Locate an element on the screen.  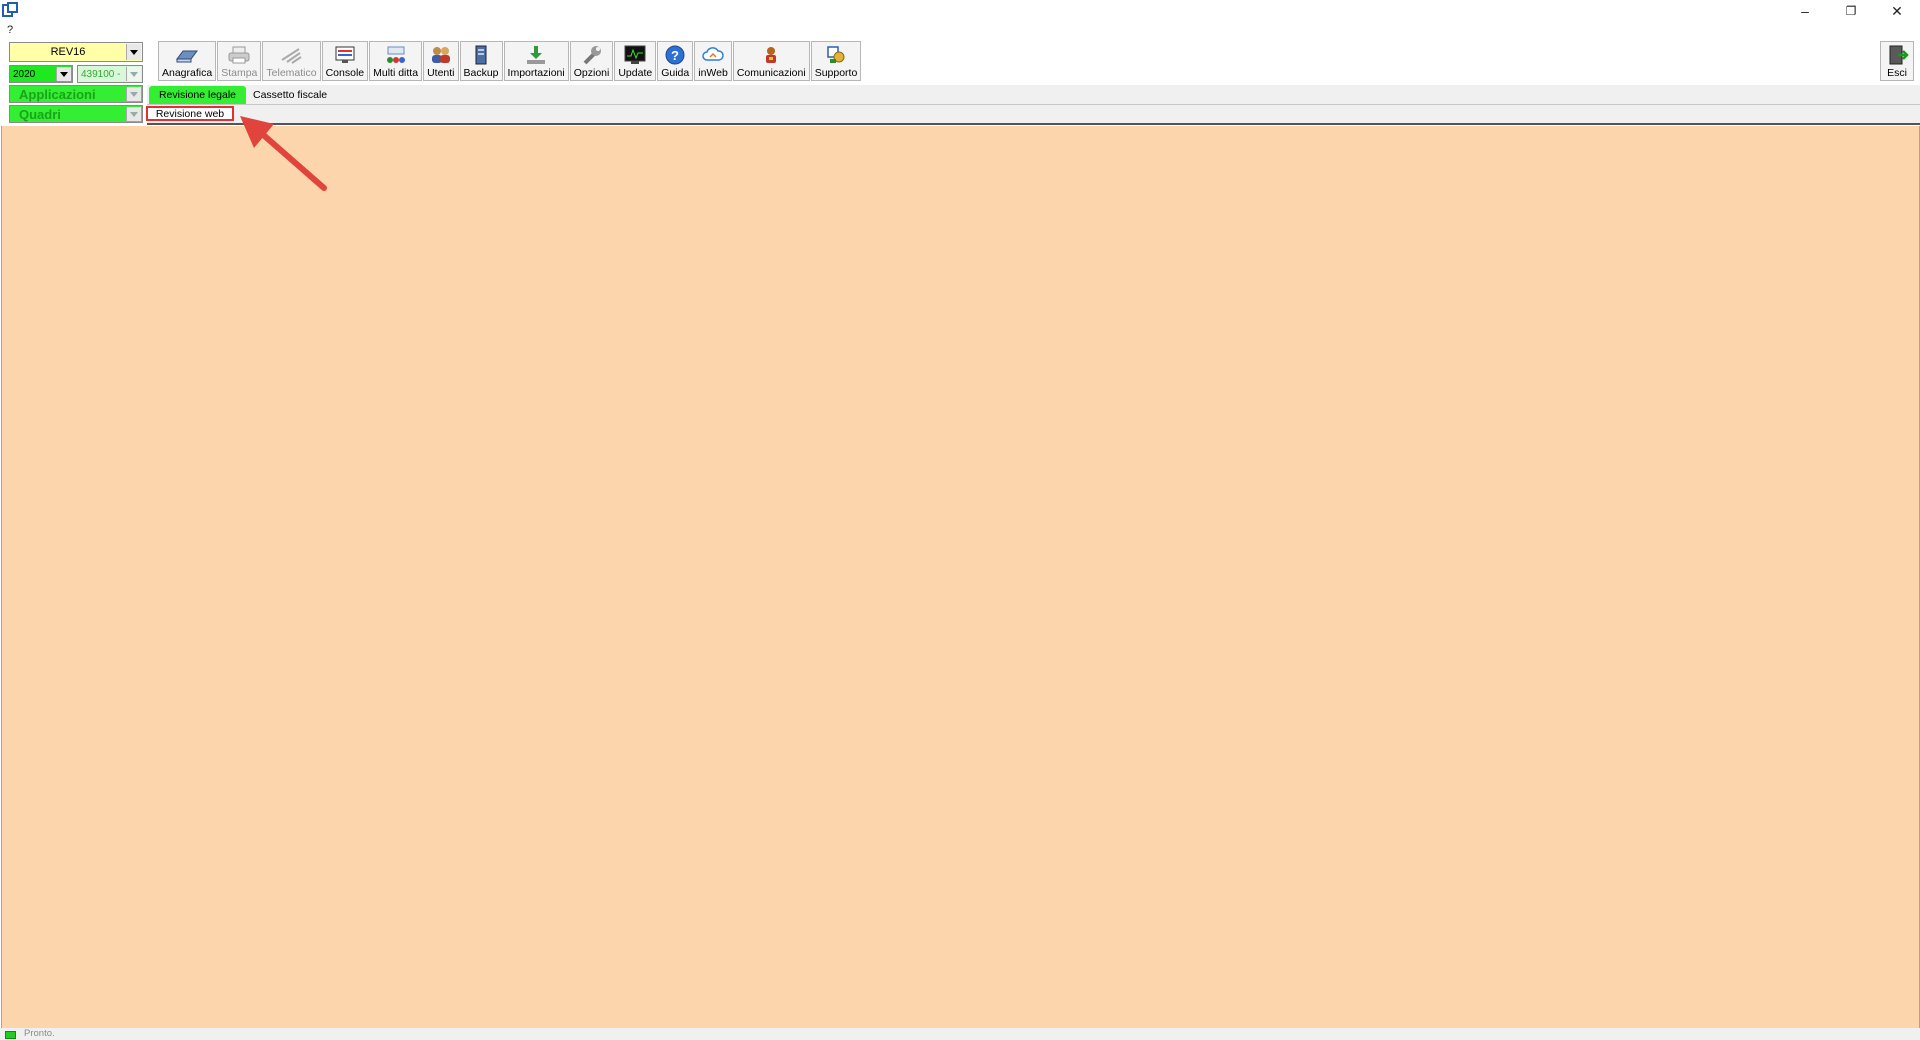
communications-icon is located at coordinates (771, 55).